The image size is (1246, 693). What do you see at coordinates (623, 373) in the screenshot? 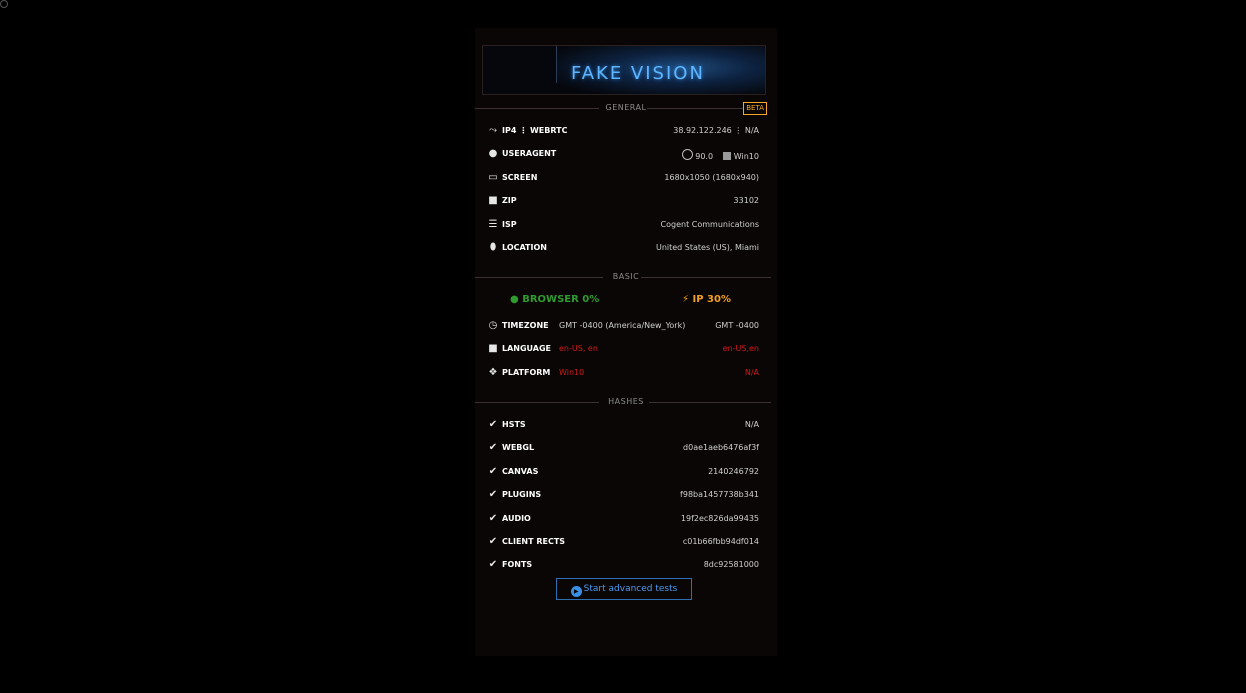
I see `platform-row: ❖ PLATFORM Win10 N/A` at bounding box center [623, 373].